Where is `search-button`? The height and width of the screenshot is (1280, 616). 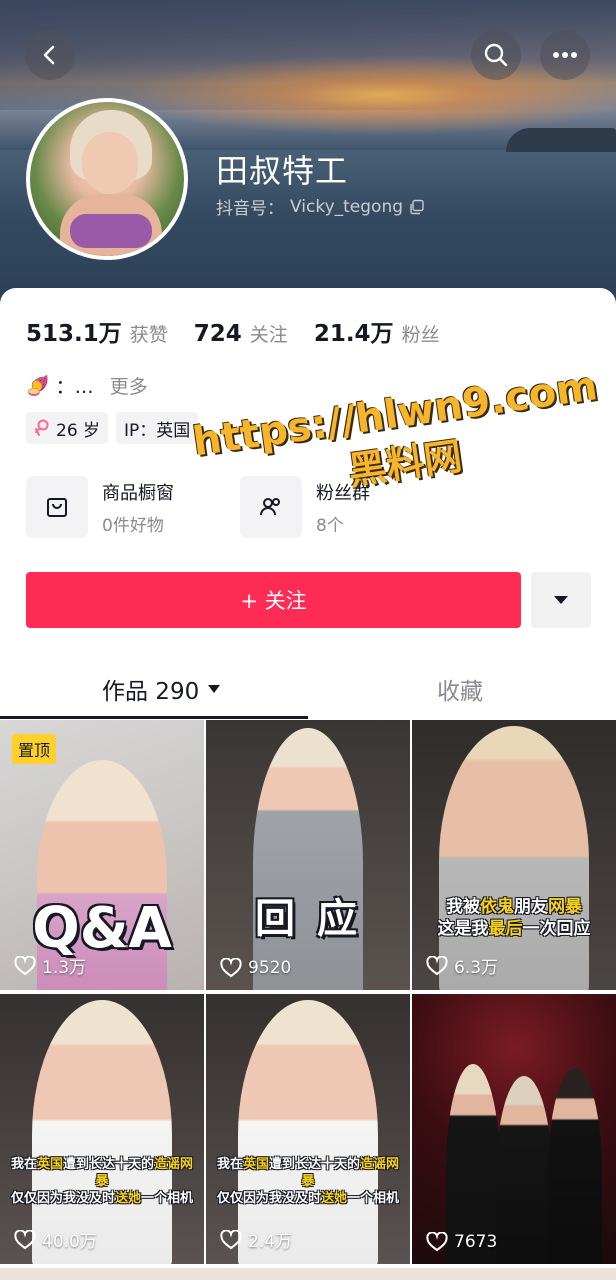
search-button is located at coordinates (496, 55).